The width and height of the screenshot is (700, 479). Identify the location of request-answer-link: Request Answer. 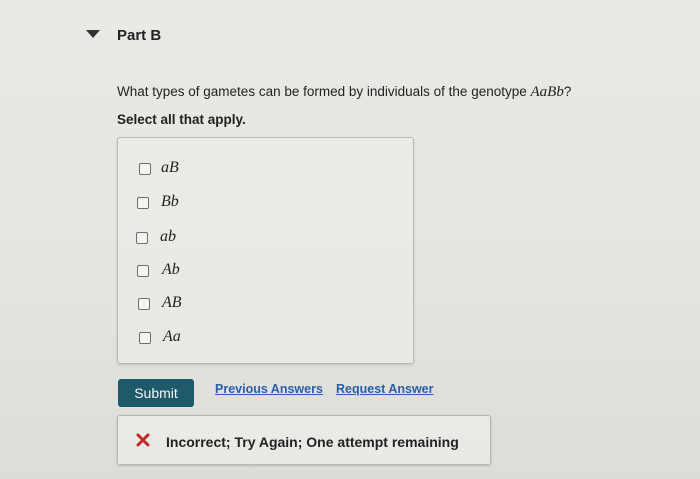
(384, 389).